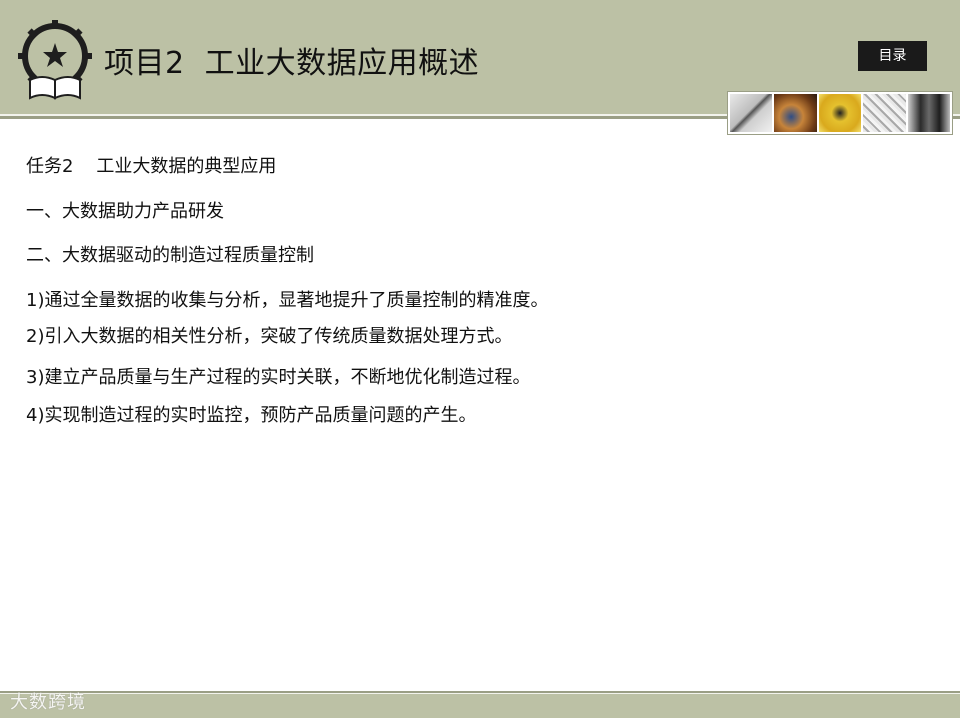  Describe the element at coordinates (251, 415) in the screenshot. I see `list-item: 4)实现制造过程的实时监控，预防产品质量问题的产生。` at that location.